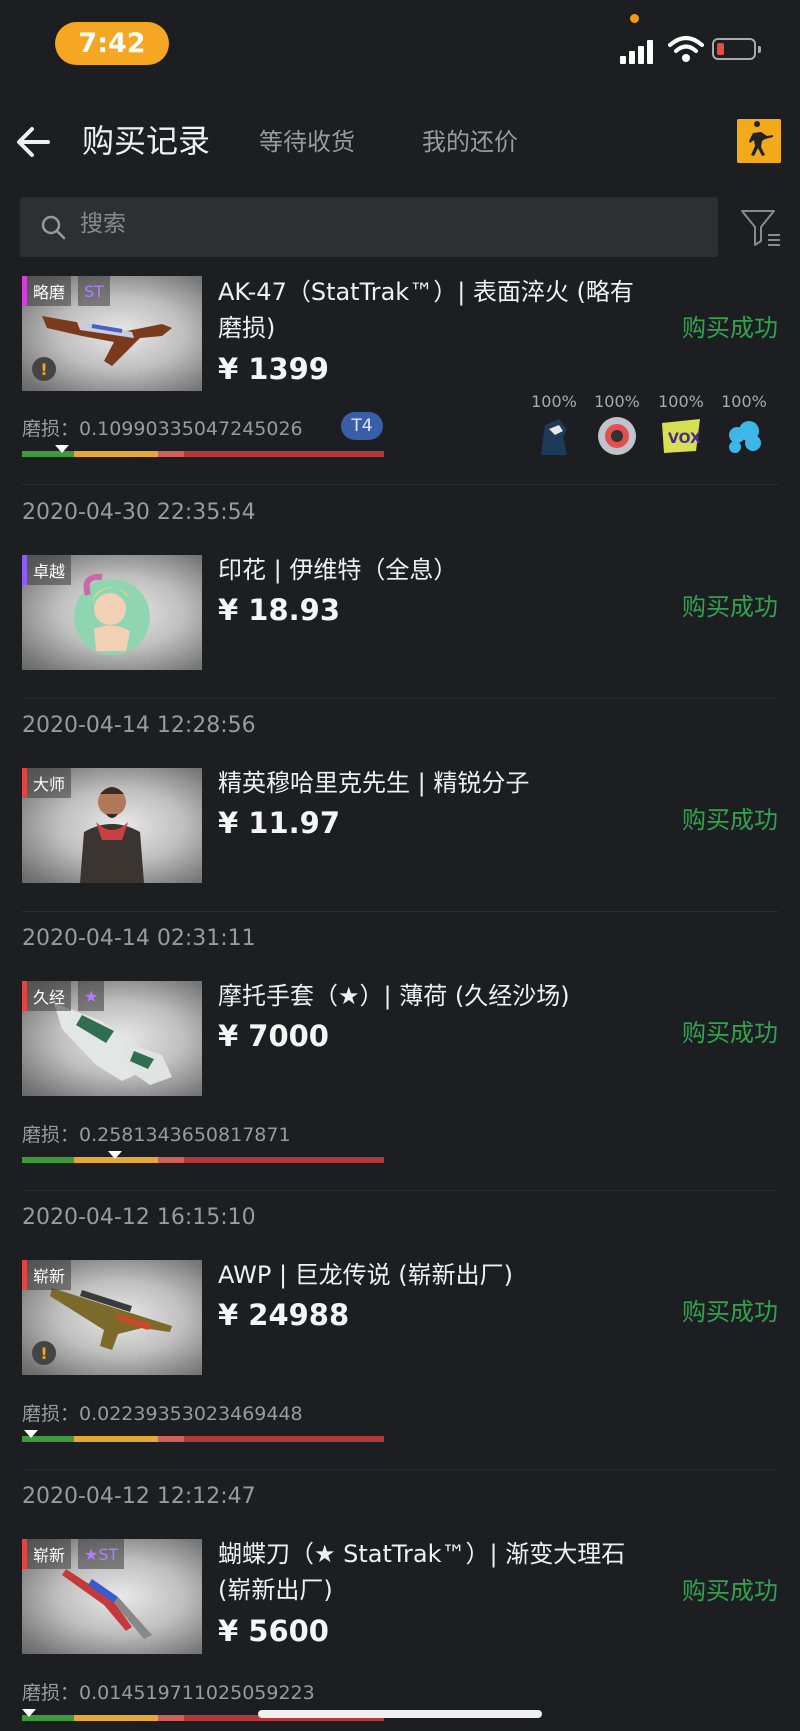  What do you see at coordinates (394, 996) in the screenshot?
I see `item-name: 摩托手套（★）| 薄荷 (久经沙场)` at bounding box center [394, 996].